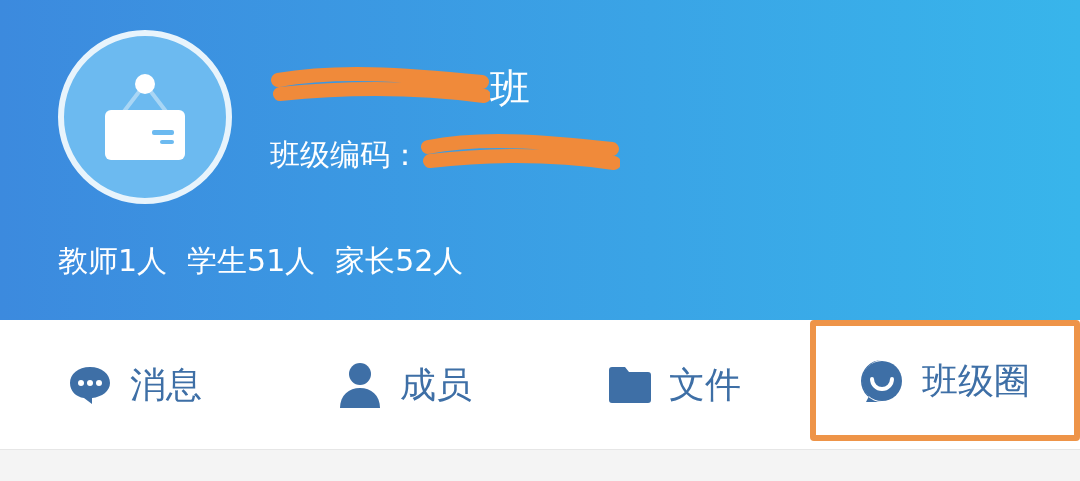  What do you see at coordinates (675, 384) in the screenshot?
I see `tab-button: 文件` at bounding box center [675, 384].